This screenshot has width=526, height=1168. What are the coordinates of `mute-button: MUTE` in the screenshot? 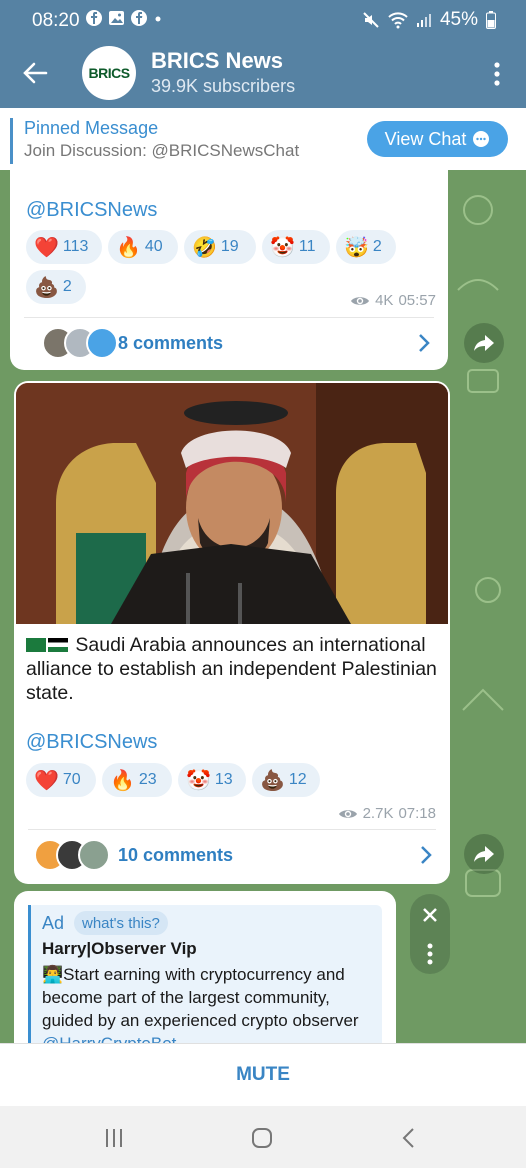 It's located at (263, 1075).